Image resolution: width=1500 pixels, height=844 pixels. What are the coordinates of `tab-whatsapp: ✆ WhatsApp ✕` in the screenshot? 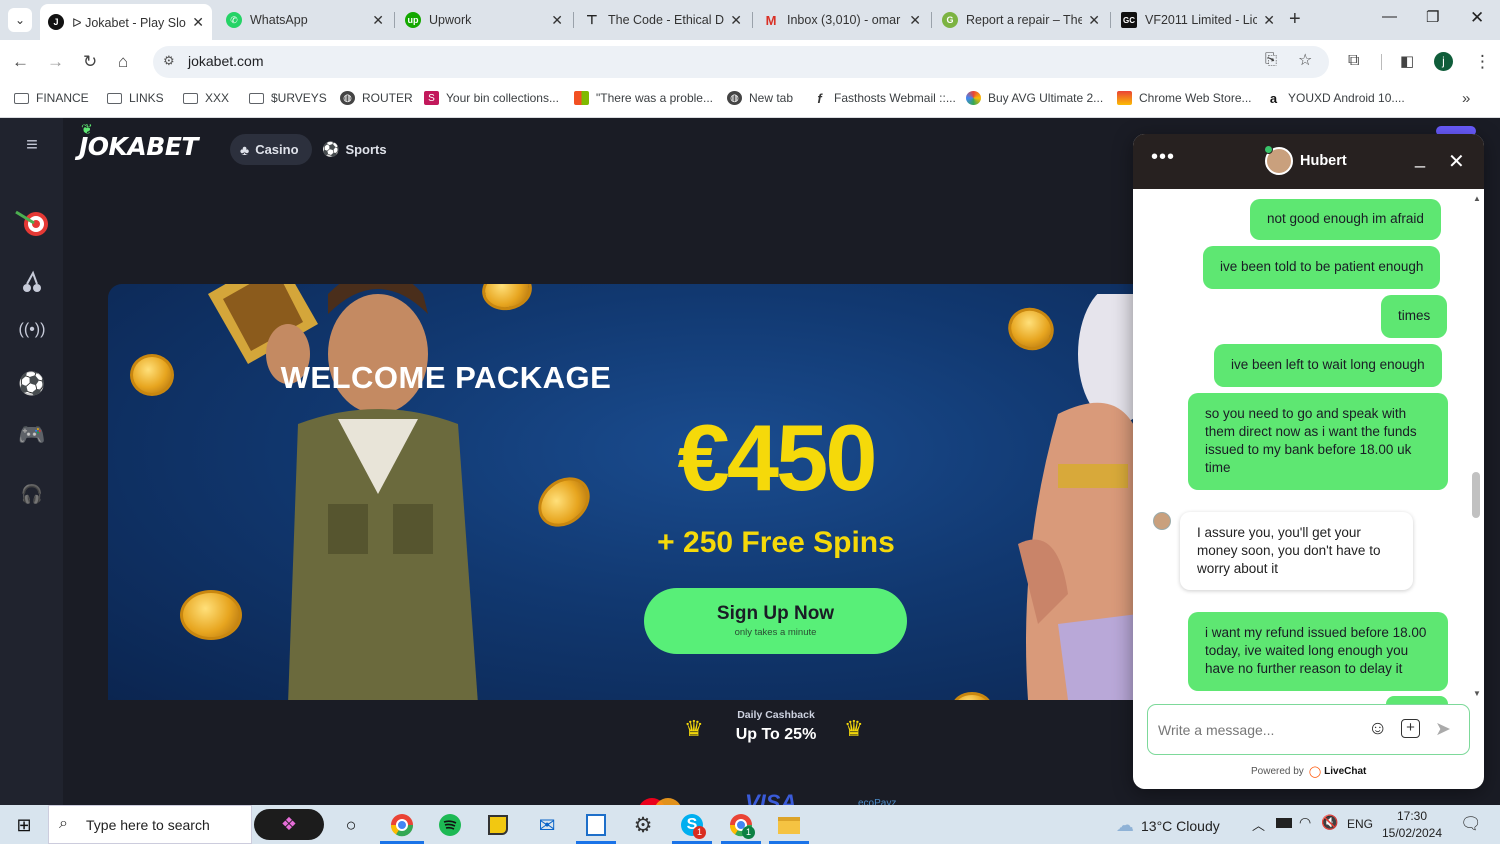 It's located at (305, 20).